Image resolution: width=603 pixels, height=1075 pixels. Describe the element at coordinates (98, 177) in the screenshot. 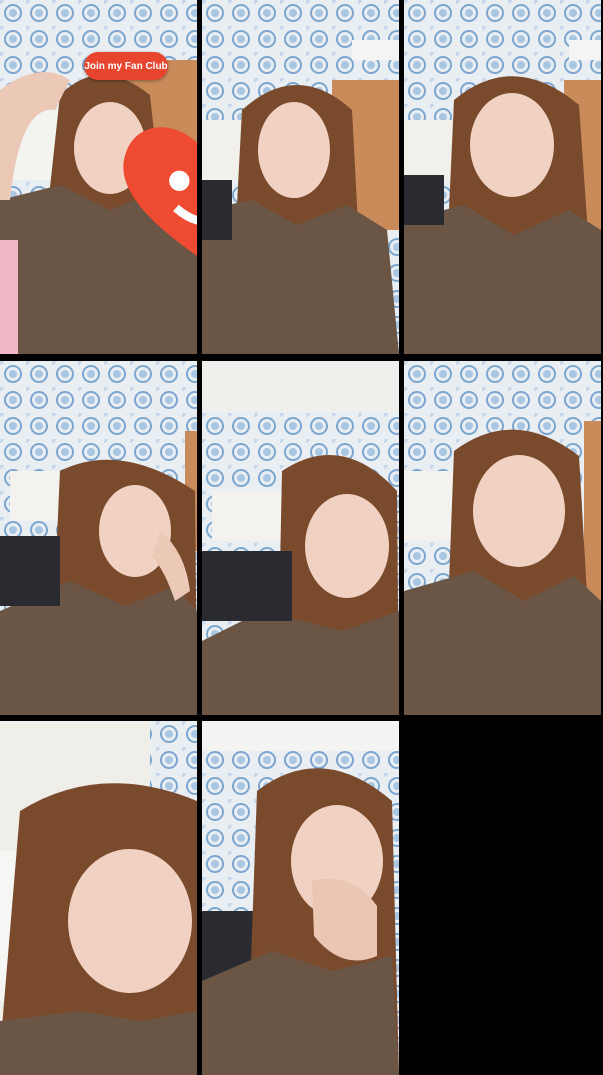

I see `video-tile-1: Join my Fan Club` at that location.